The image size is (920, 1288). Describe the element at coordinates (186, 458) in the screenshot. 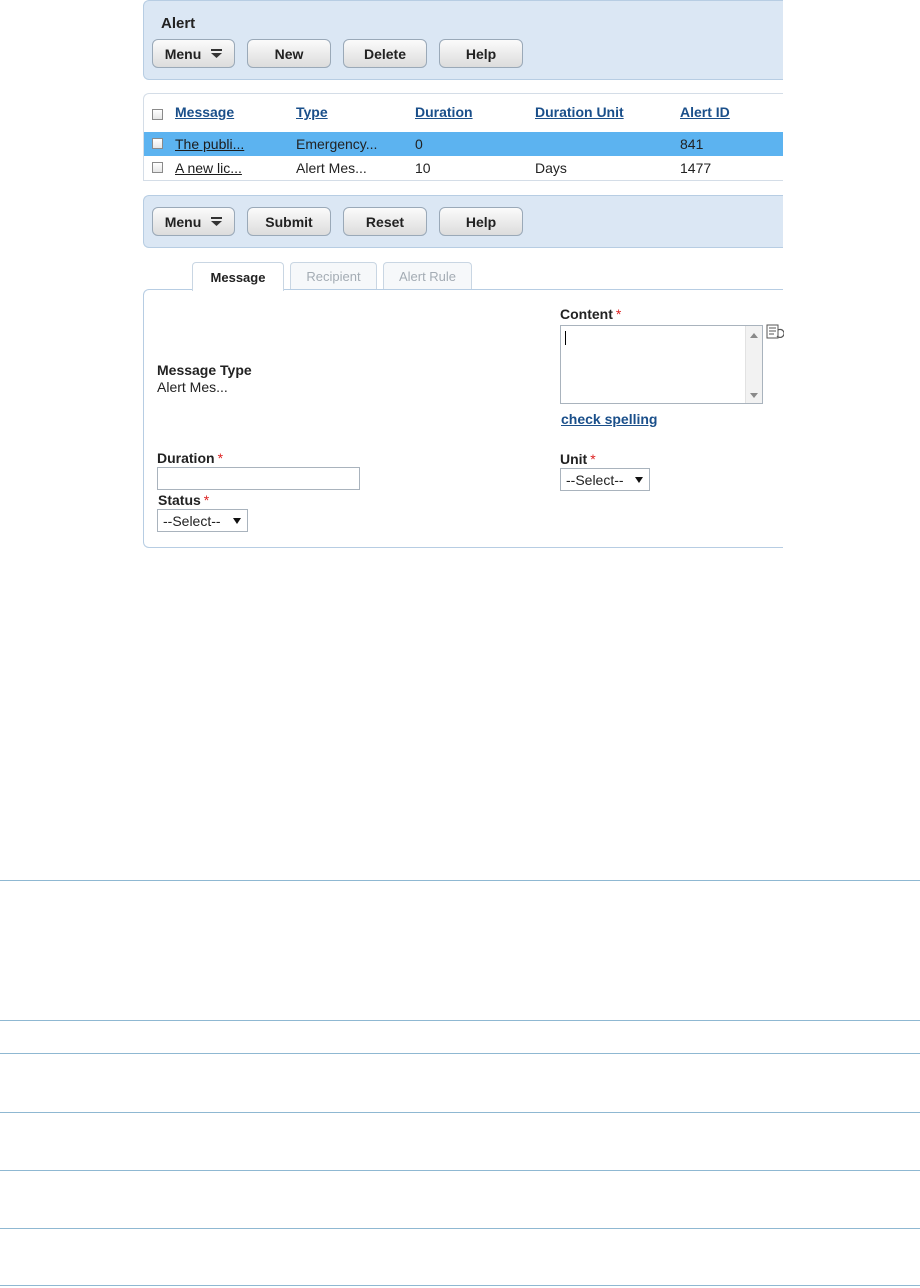

I see `duration-label-text: Duration` at that location.